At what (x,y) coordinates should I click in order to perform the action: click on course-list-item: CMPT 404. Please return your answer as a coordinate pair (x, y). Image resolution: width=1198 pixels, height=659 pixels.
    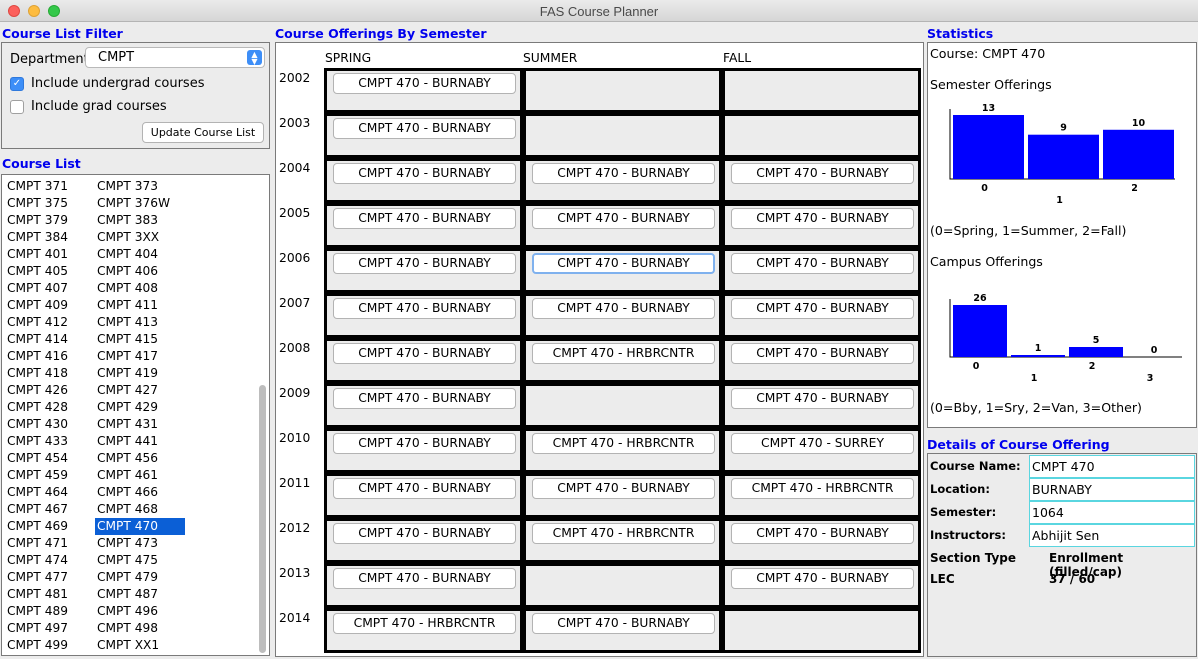
    Looking at the image, I should click on (140, 254).